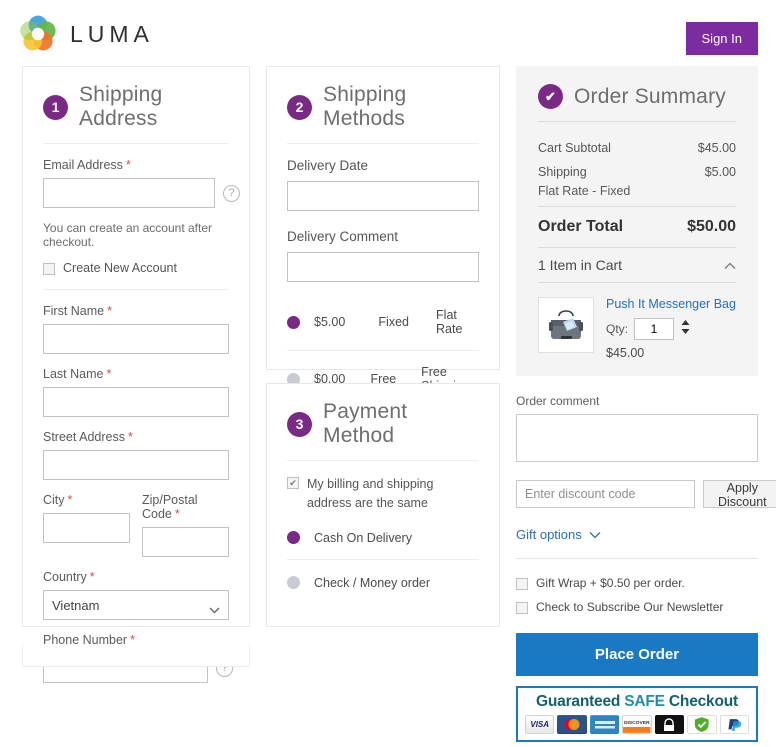 This screenshot has width=776, height=747. Describe the element at coordinates (654, 329) in the screenshot. I see `qty-input` at that location.